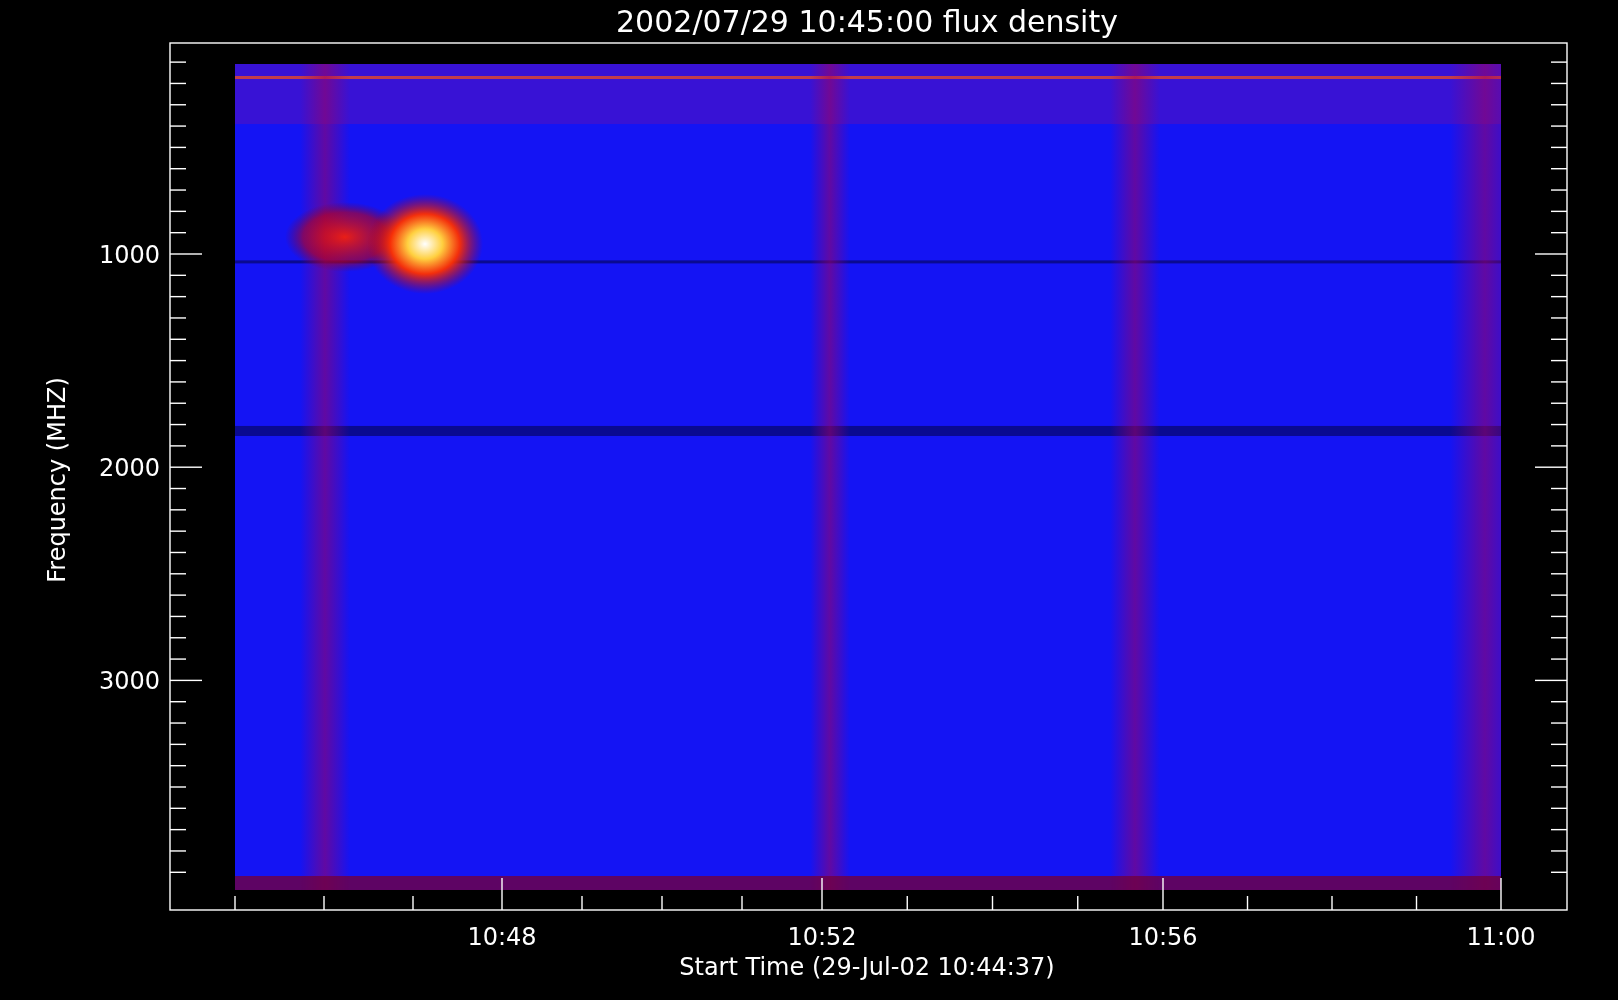 This screenshot has width=1618, height=1000. I want to click on y-axis-label: Frequency (MHZ), so click(57, 480).